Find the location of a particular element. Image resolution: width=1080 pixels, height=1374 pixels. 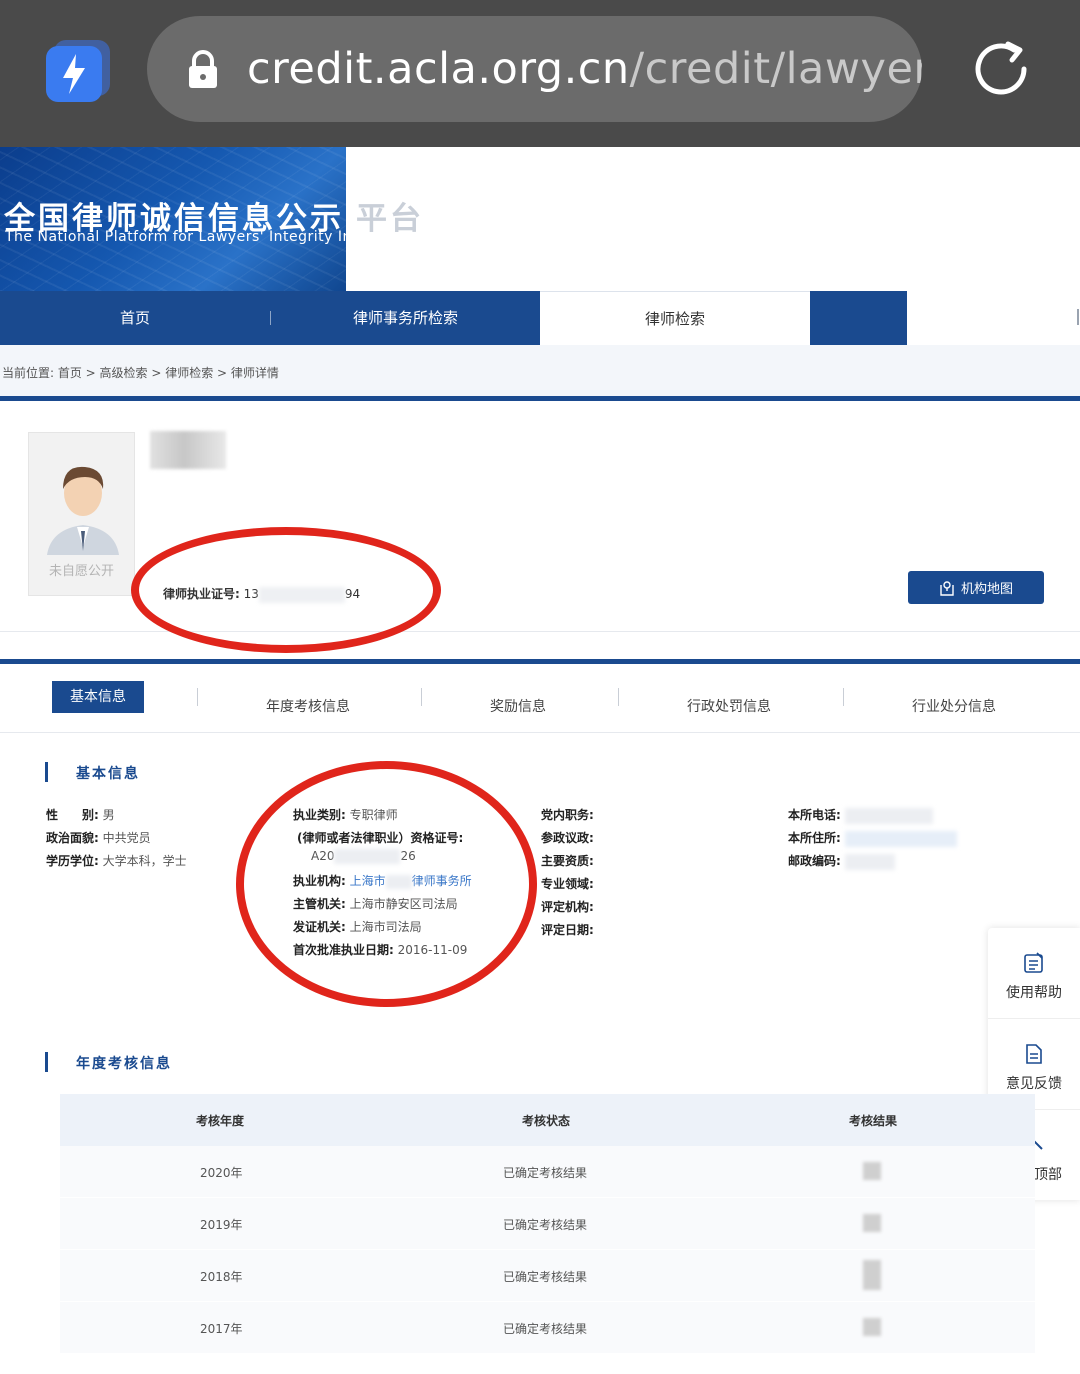

table-row: 2017年 已确定考核结果 is located at coordinates (547, 1328).